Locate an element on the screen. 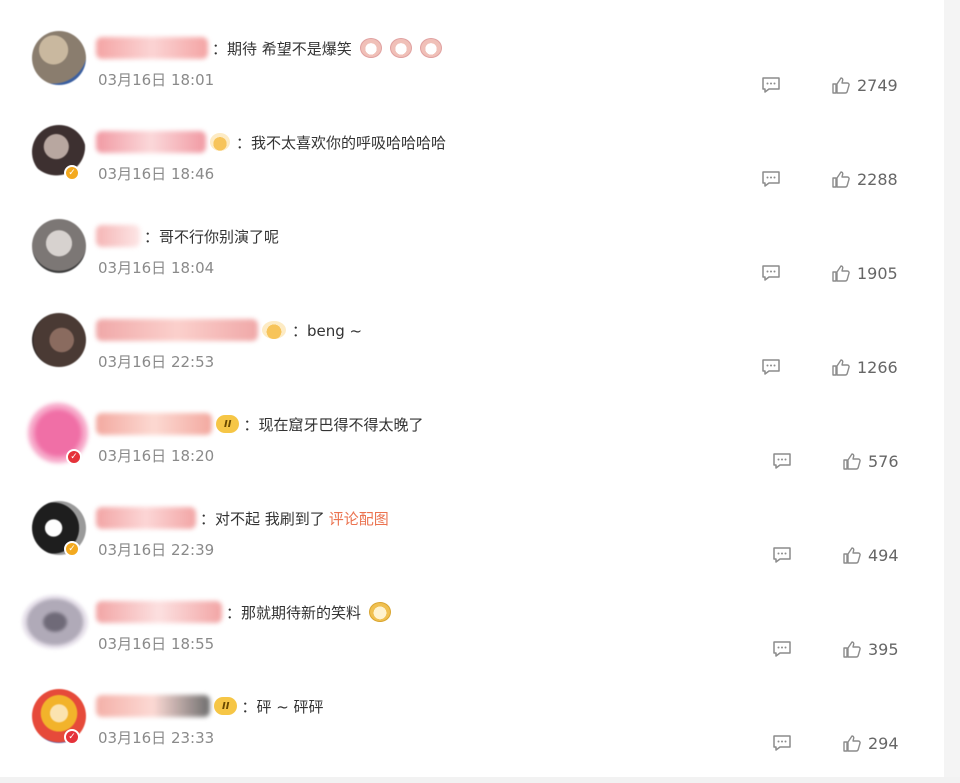  comment-item: ：哥不行你别演了呢 03月16日 18:04 1905 is located at coordinates (472, 266).